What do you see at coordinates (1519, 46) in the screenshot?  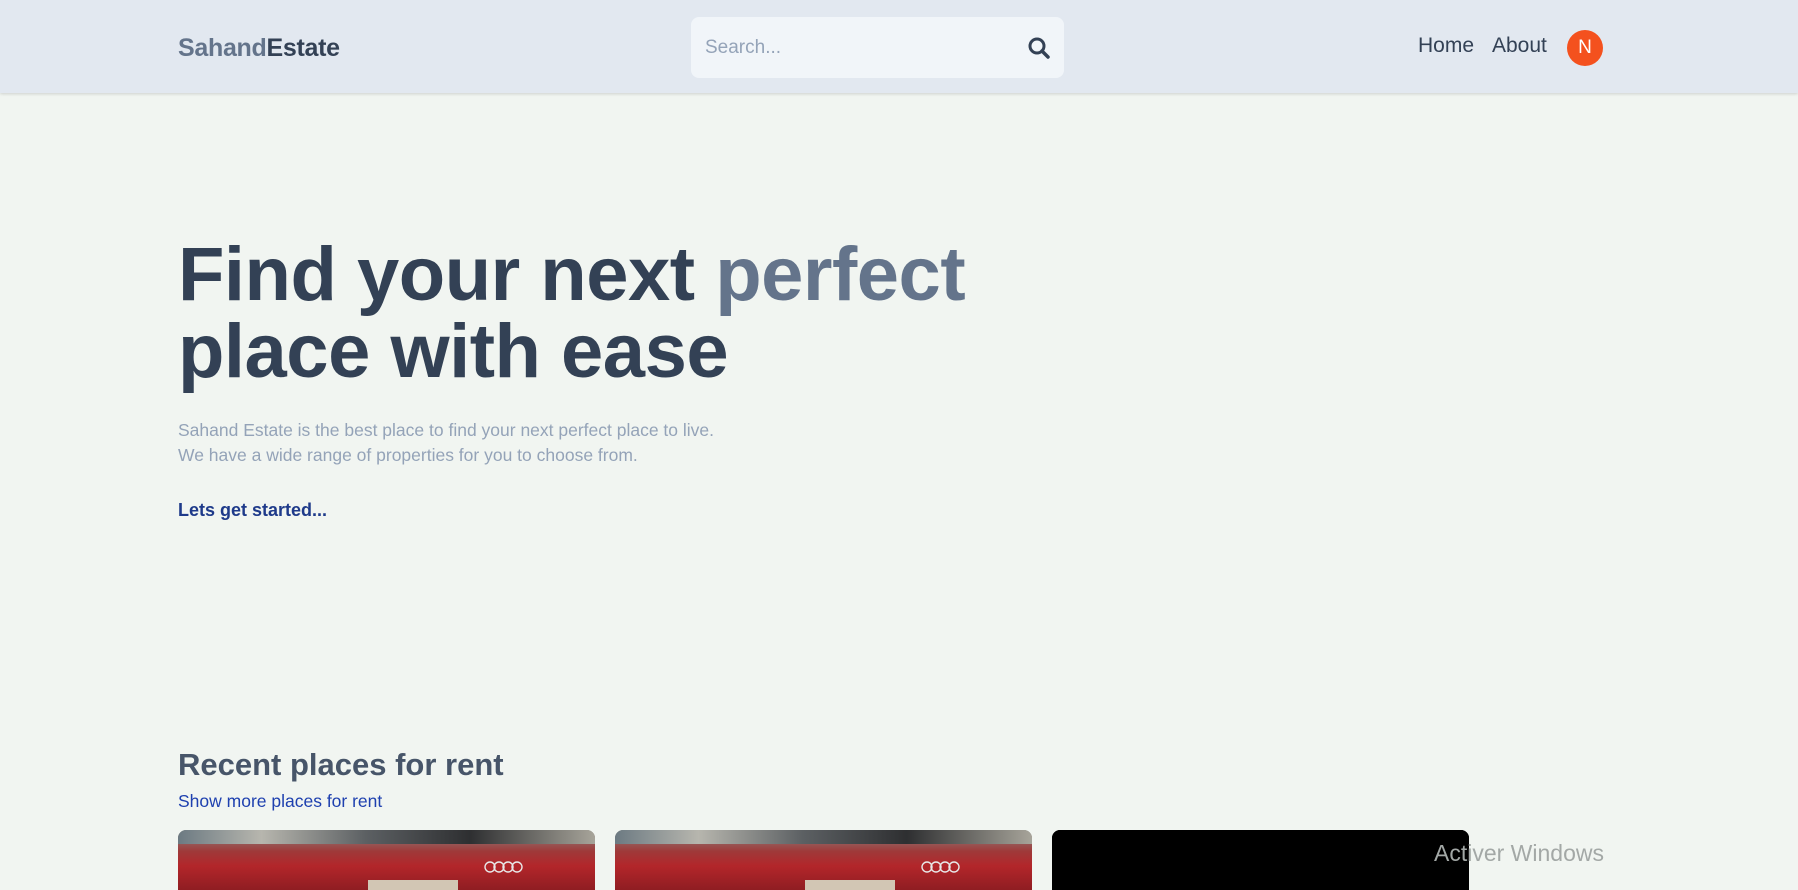 I see `nav-about-link: About` at bounding box center [1519, 46].